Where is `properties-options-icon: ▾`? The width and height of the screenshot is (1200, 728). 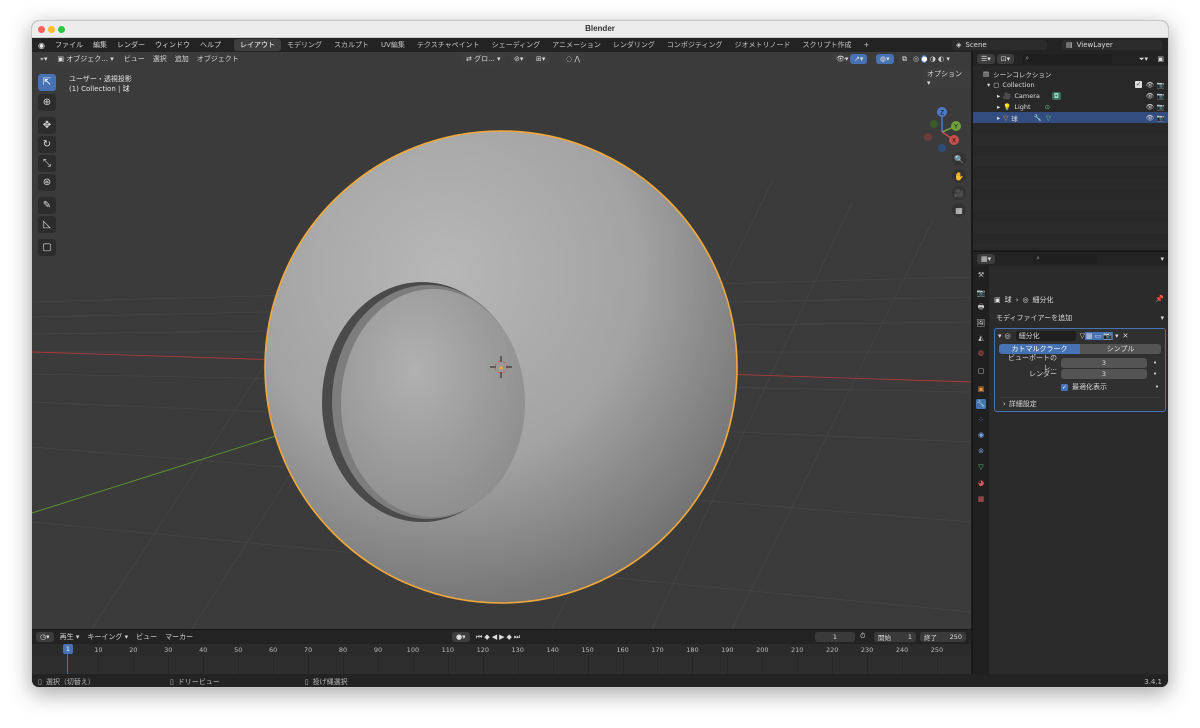
properties-options-icon: ▾ is located at coordinates (1162, 259).